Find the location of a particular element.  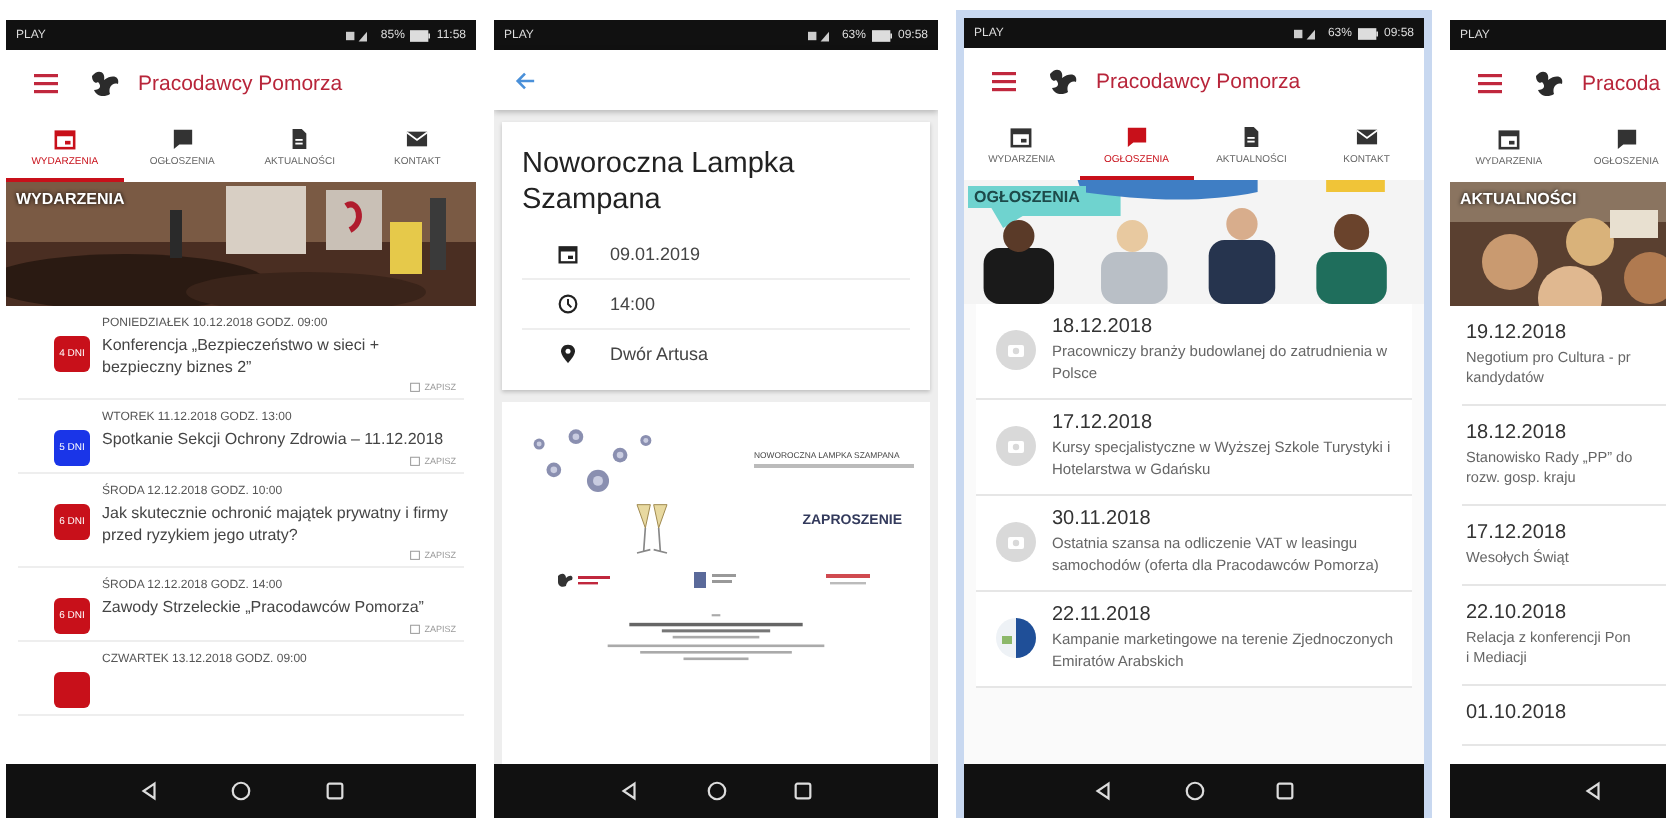

banner-title: WYDARZENIA is located at coordinates (70, 199).